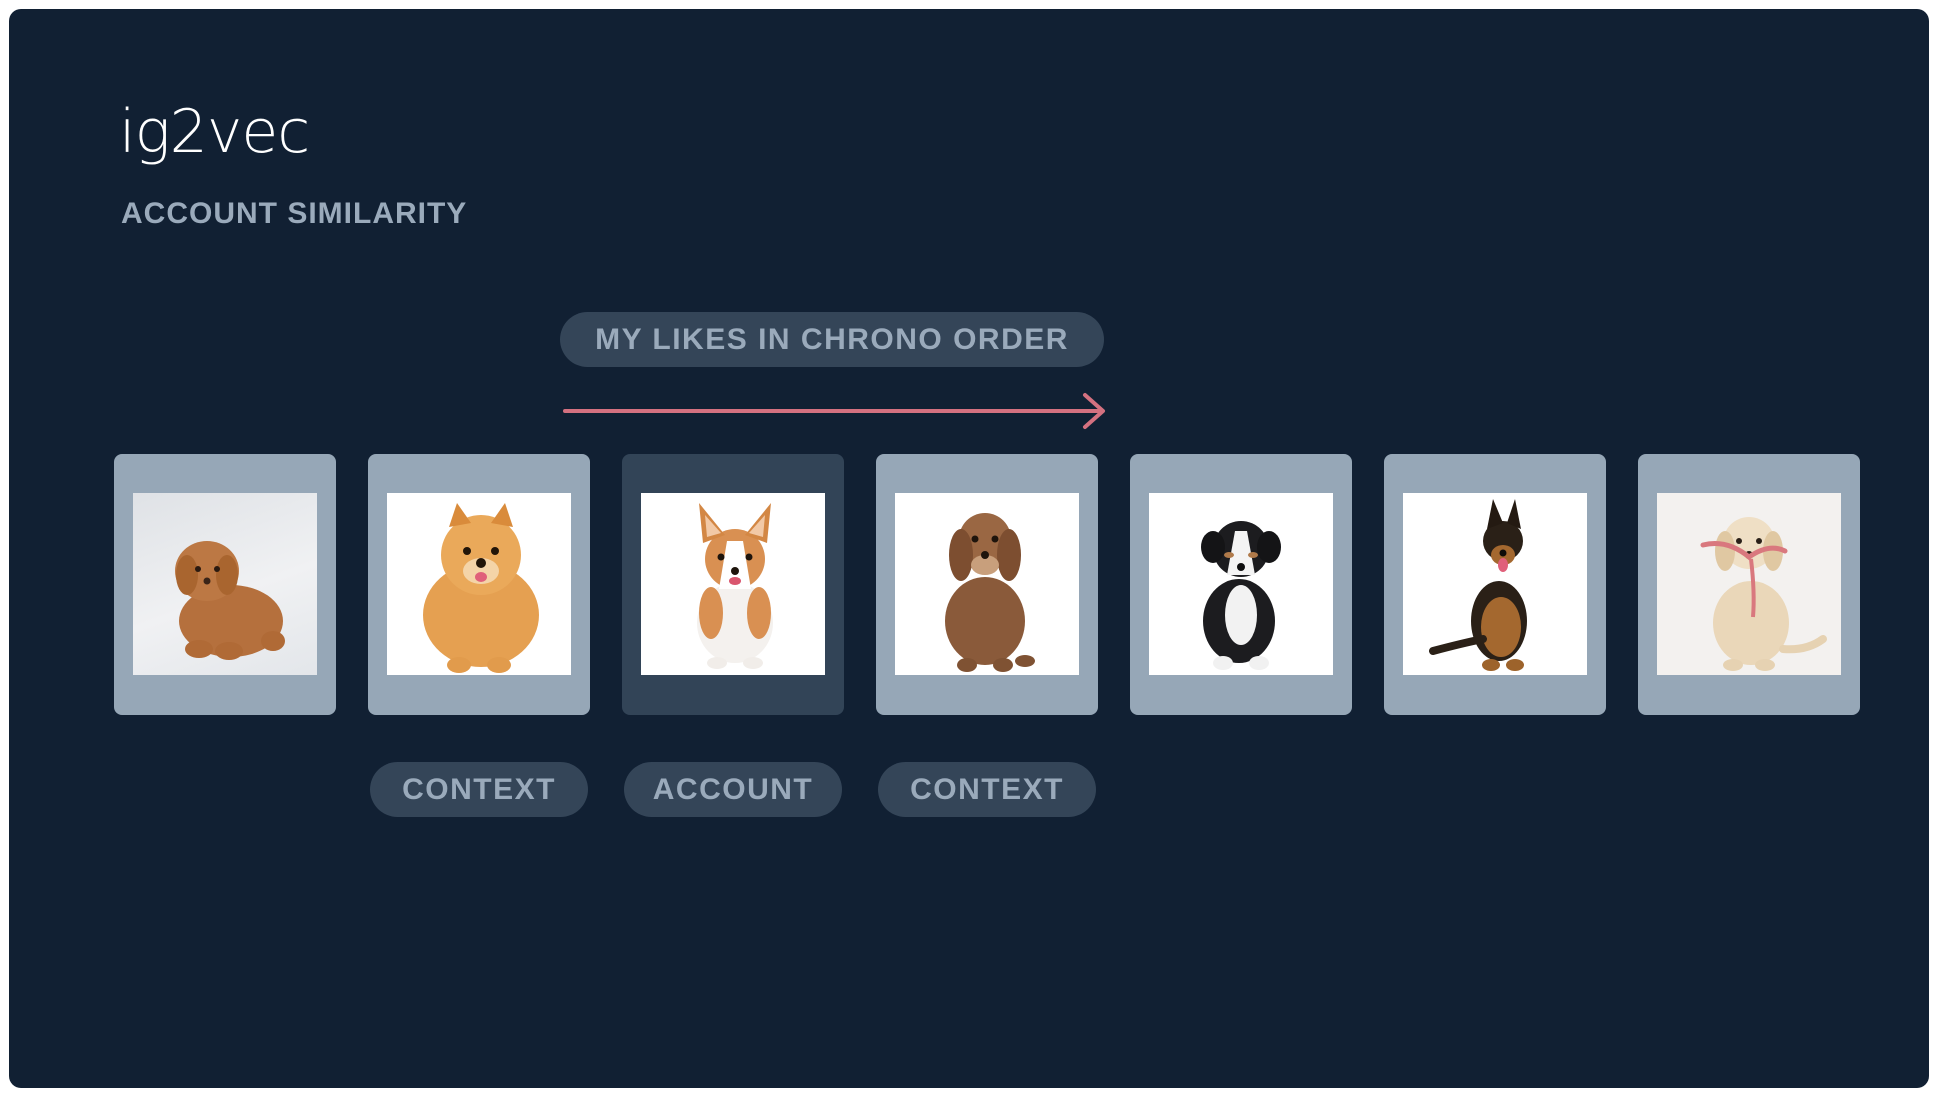  I want to click on cavapoo-puppy-photo, so click(987, 584).